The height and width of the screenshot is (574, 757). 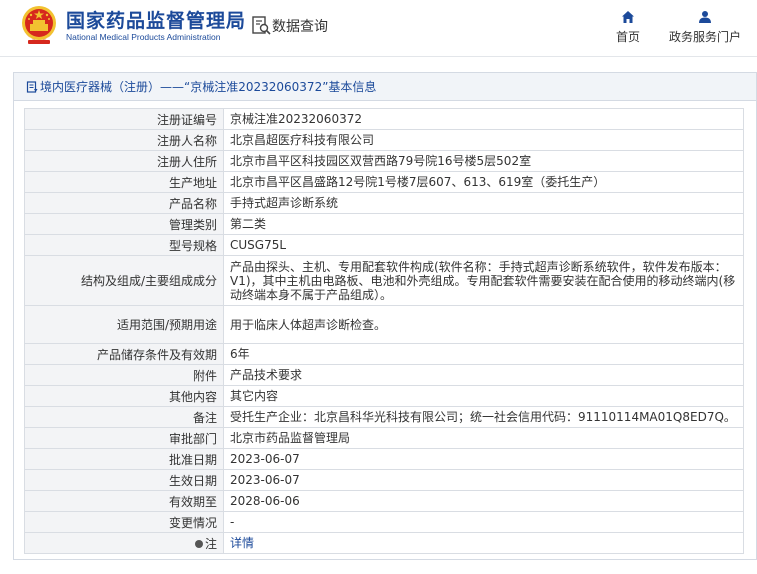 I want to click on note-key-label: 注, so click(x=210, y=543).